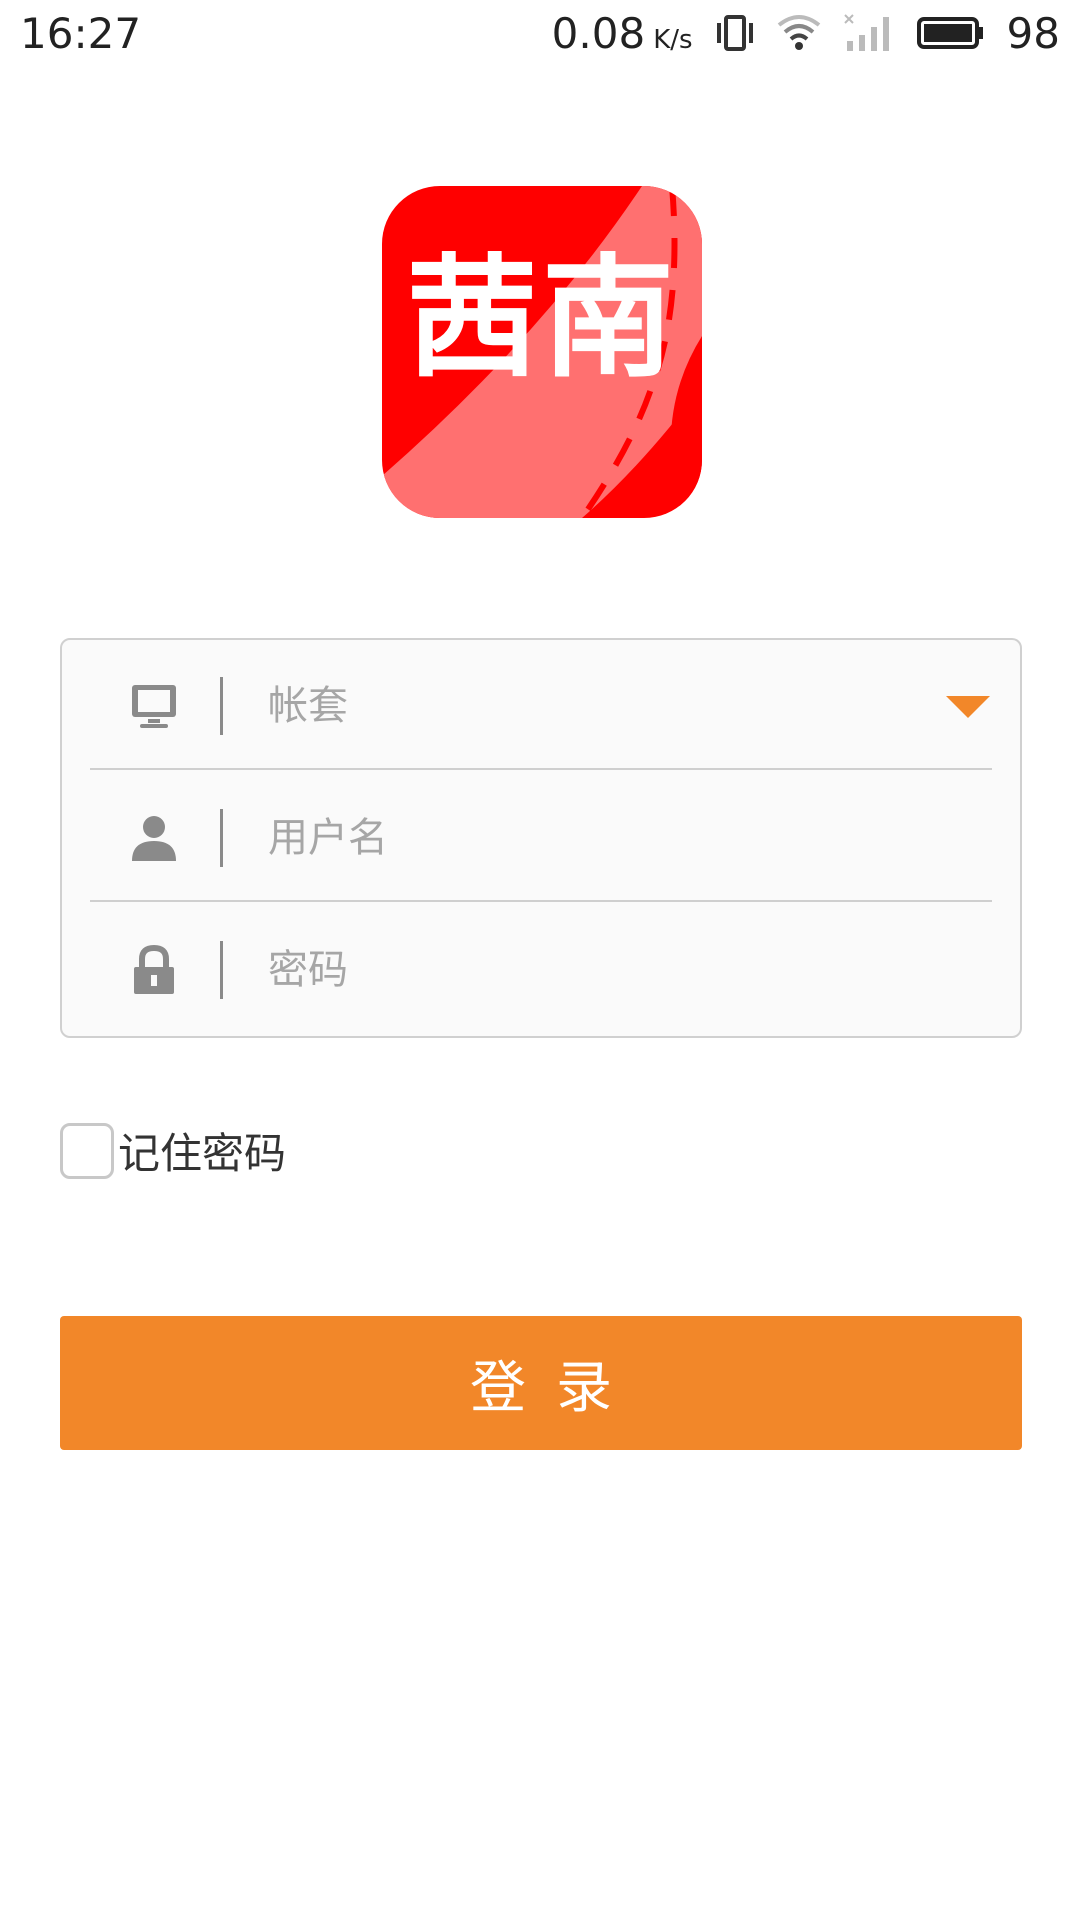 Image resolution: width=1080 pixels, height=1920 pixels. I want to click on account-row, so click(541, 706).